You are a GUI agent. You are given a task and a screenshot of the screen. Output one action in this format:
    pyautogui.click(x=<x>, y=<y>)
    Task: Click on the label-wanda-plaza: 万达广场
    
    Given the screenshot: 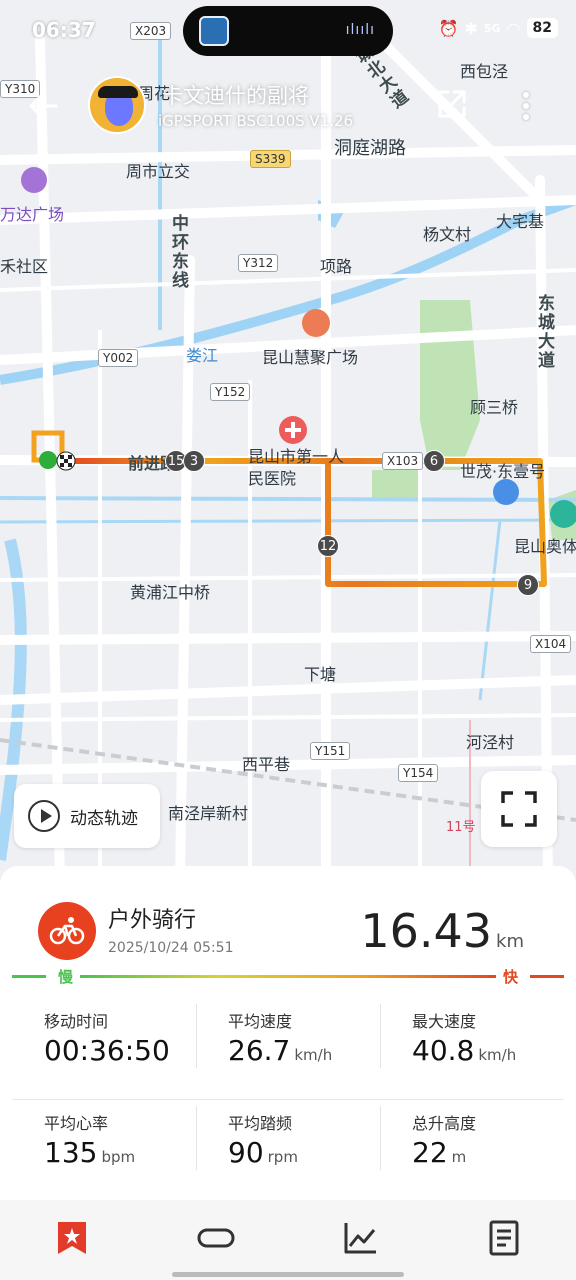 What is the action you would take?
    pyautogui.click(x=32, y=214)
    